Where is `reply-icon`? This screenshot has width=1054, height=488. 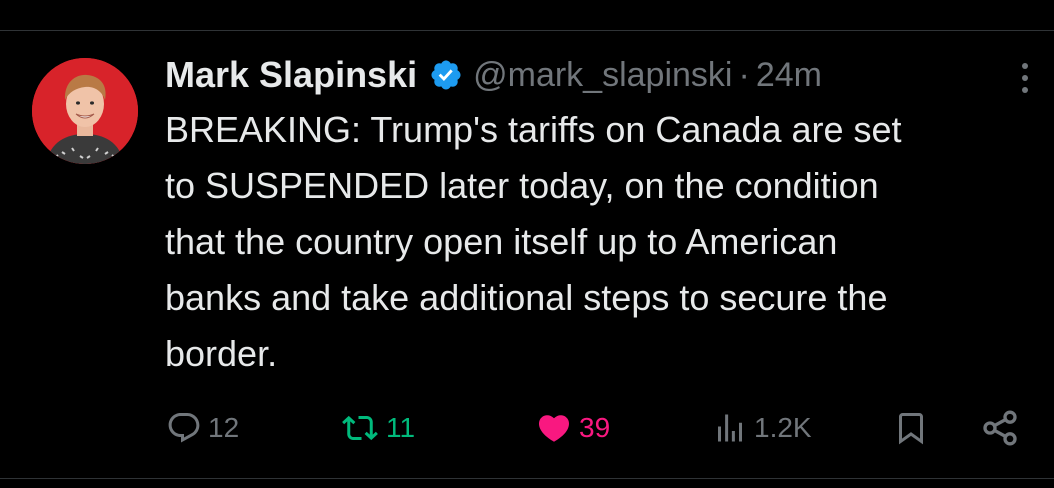
reply-icon is located at coordinates (184, 428).